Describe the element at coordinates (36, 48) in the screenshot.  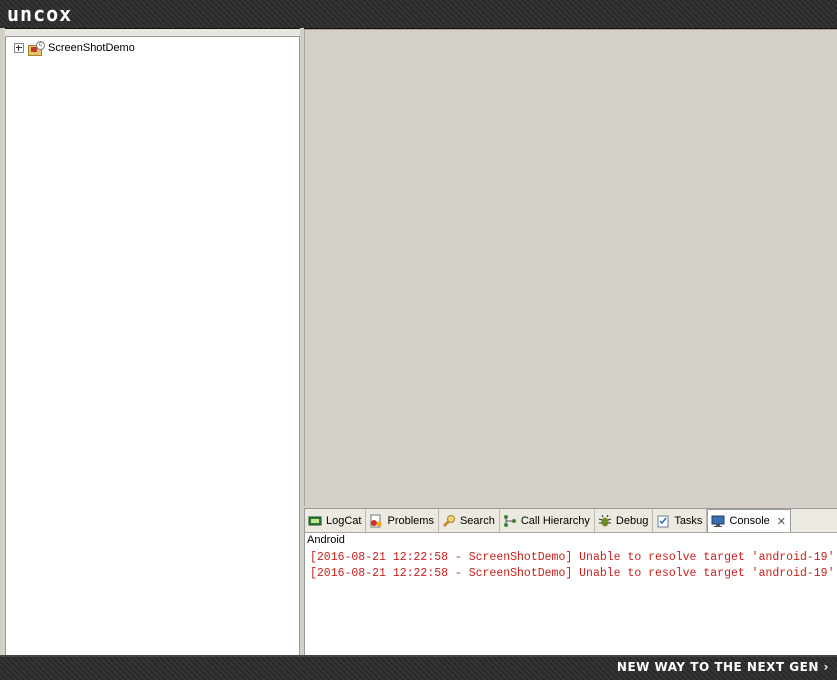
I see `android-project-icon: c` at that location.